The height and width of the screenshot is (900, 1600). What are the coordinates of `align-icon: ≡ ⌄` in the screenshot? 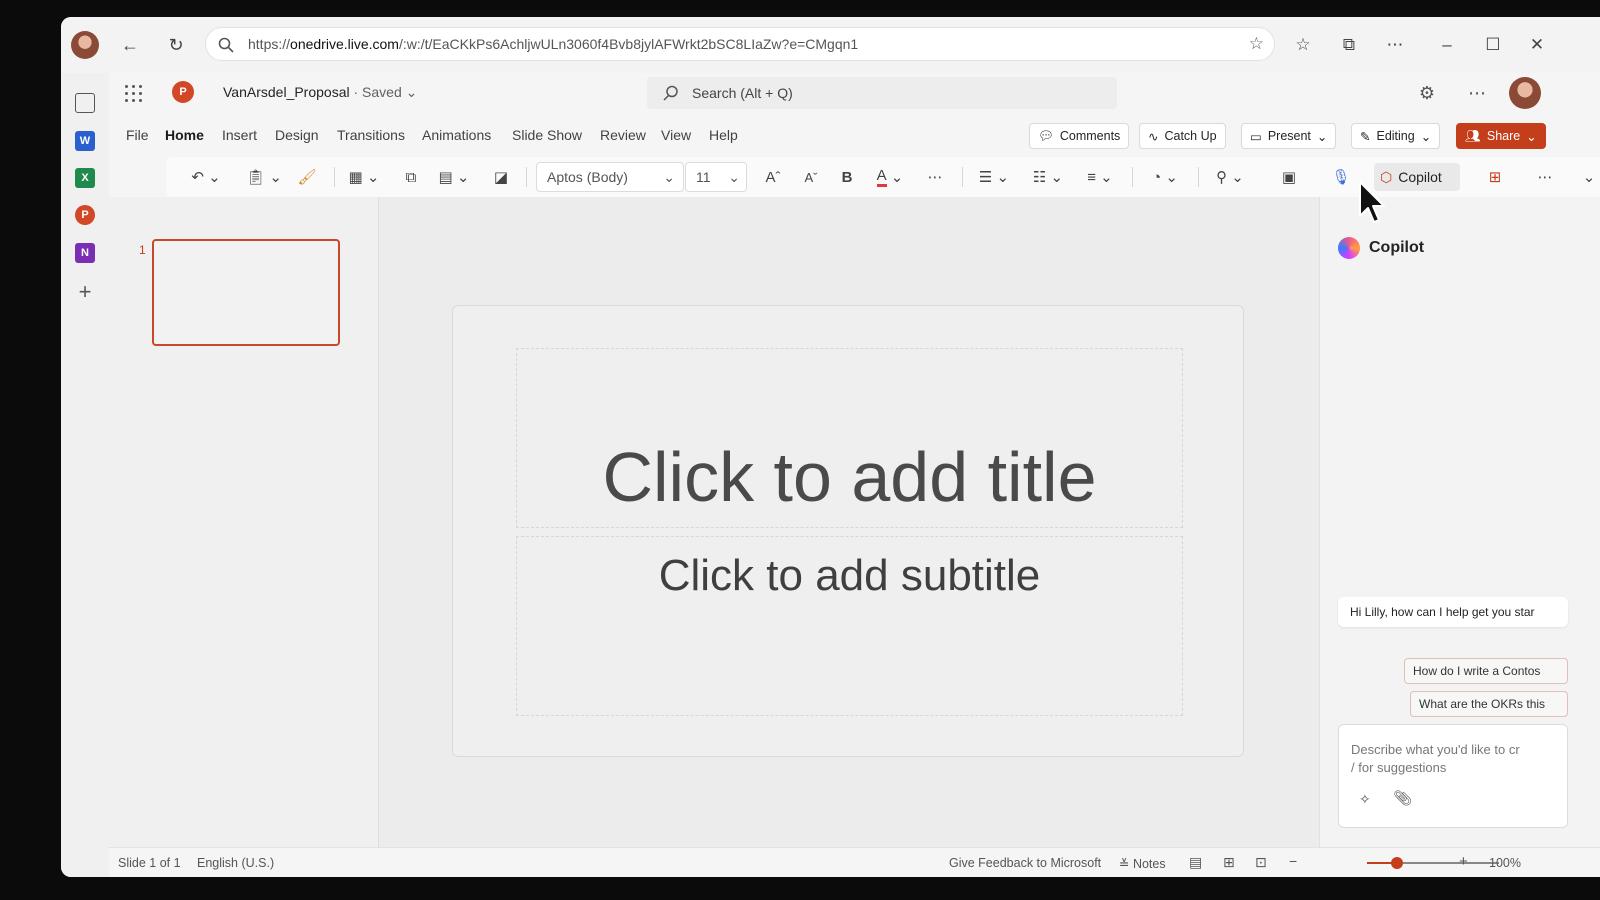 It's located at (1100, 177).